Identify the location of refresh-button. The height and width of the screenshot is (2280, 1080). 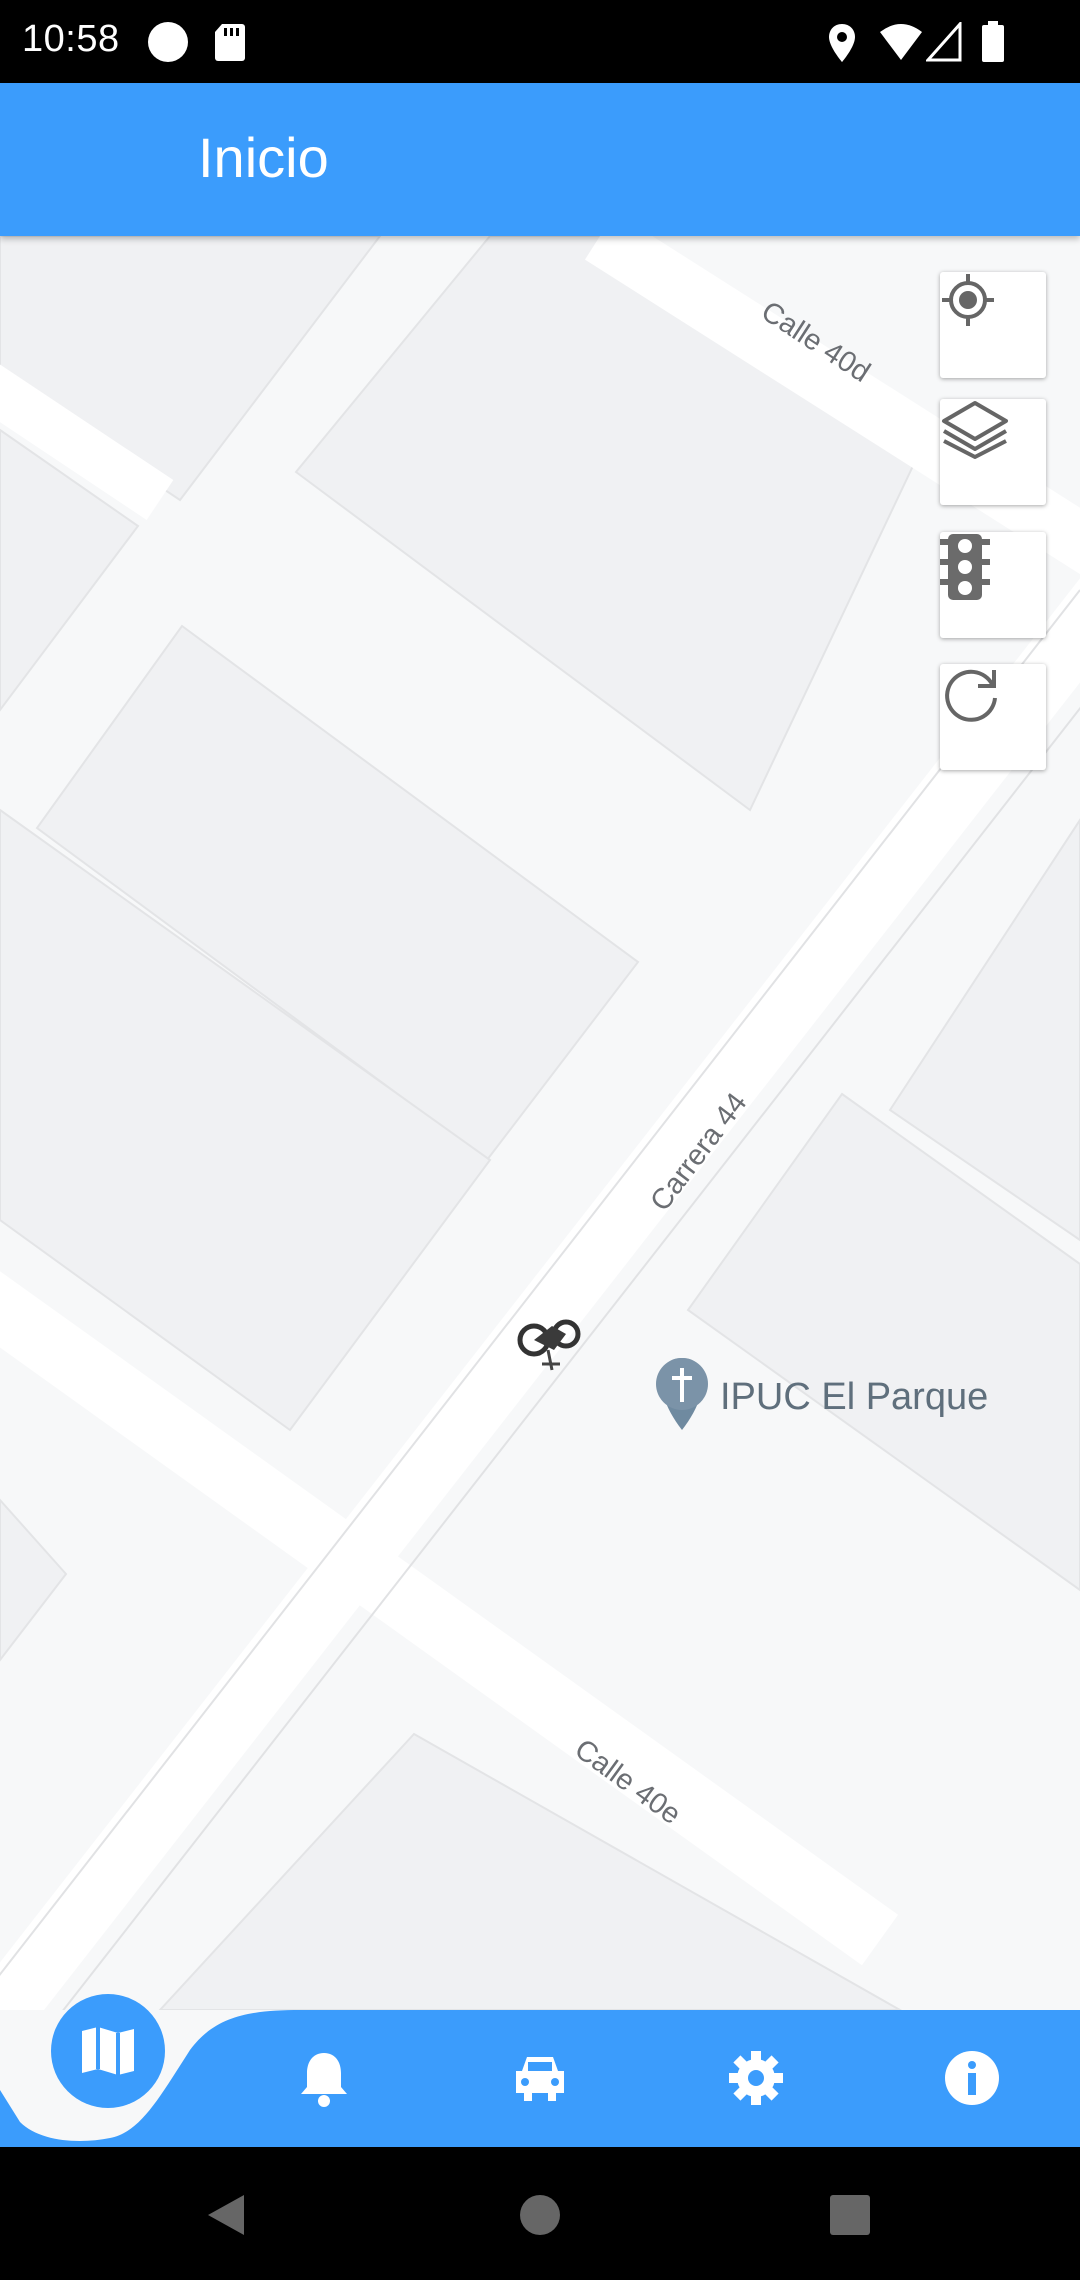
(993, 717).